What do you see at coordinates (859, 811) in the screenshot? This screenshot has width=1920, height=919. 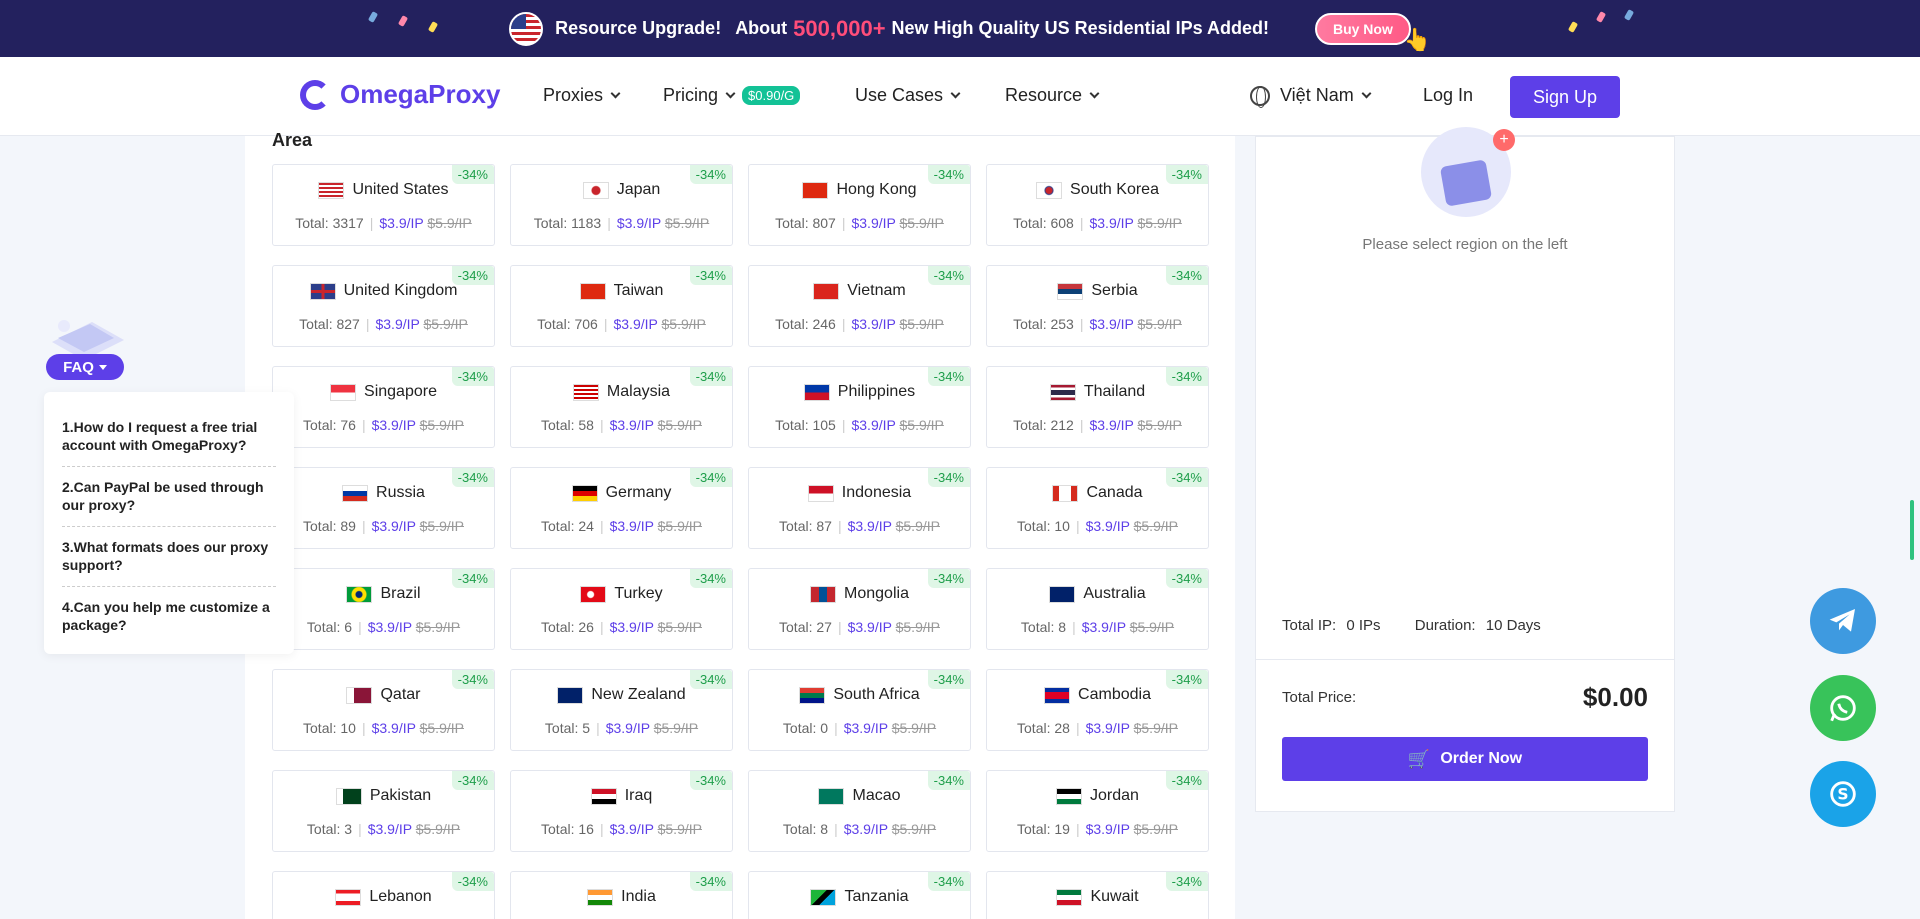 I see `region-card-mo: -34% Macao Total: 8 | $3.9/IP $5.9/IP` at bounding box center [859, 811].